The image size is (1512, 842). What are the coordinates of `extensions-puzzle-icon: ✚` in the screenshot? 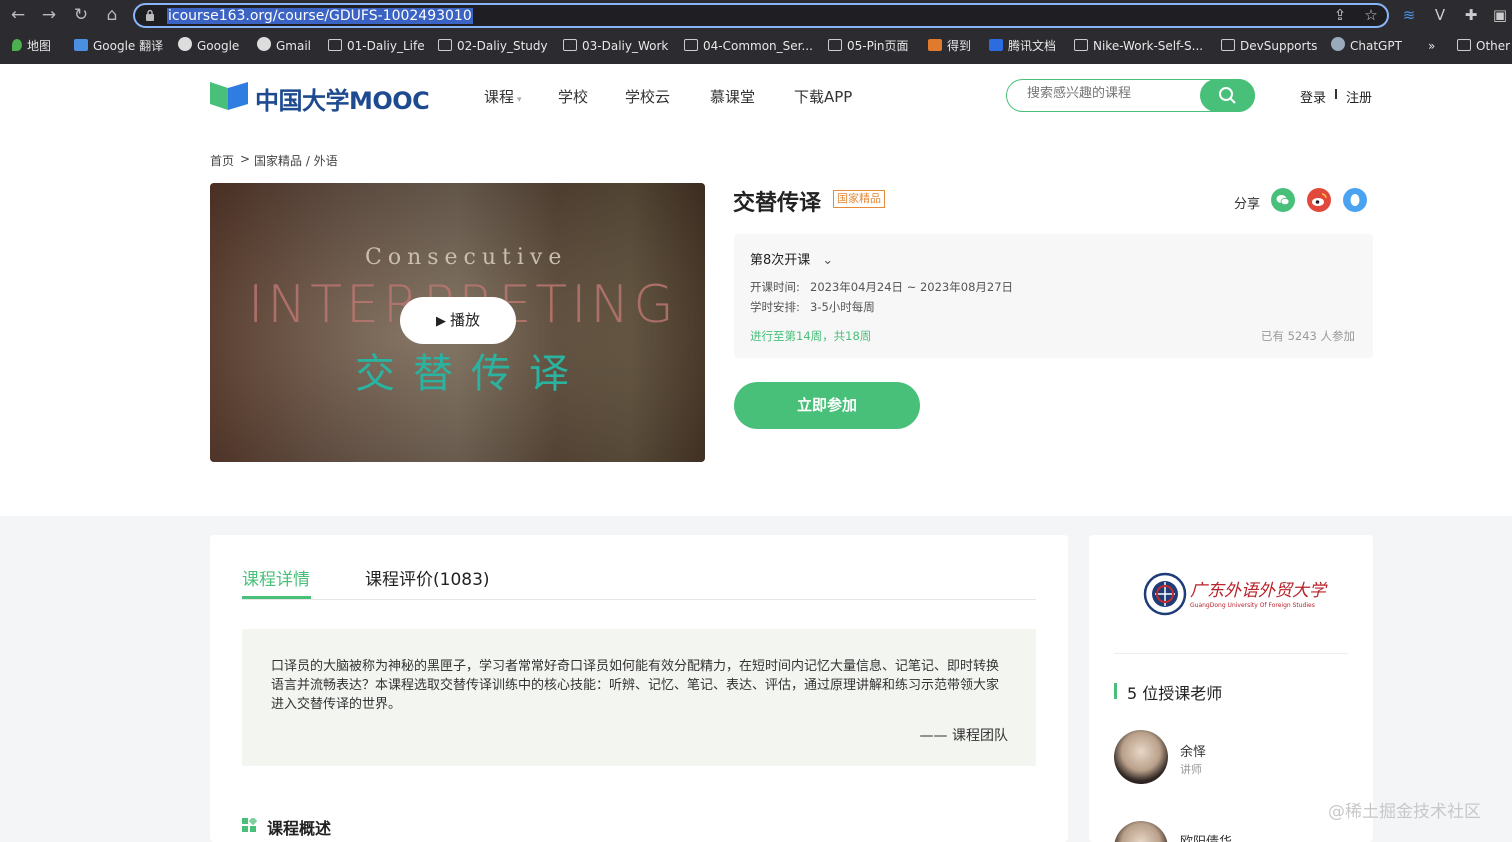 It's located at (1471, 15).